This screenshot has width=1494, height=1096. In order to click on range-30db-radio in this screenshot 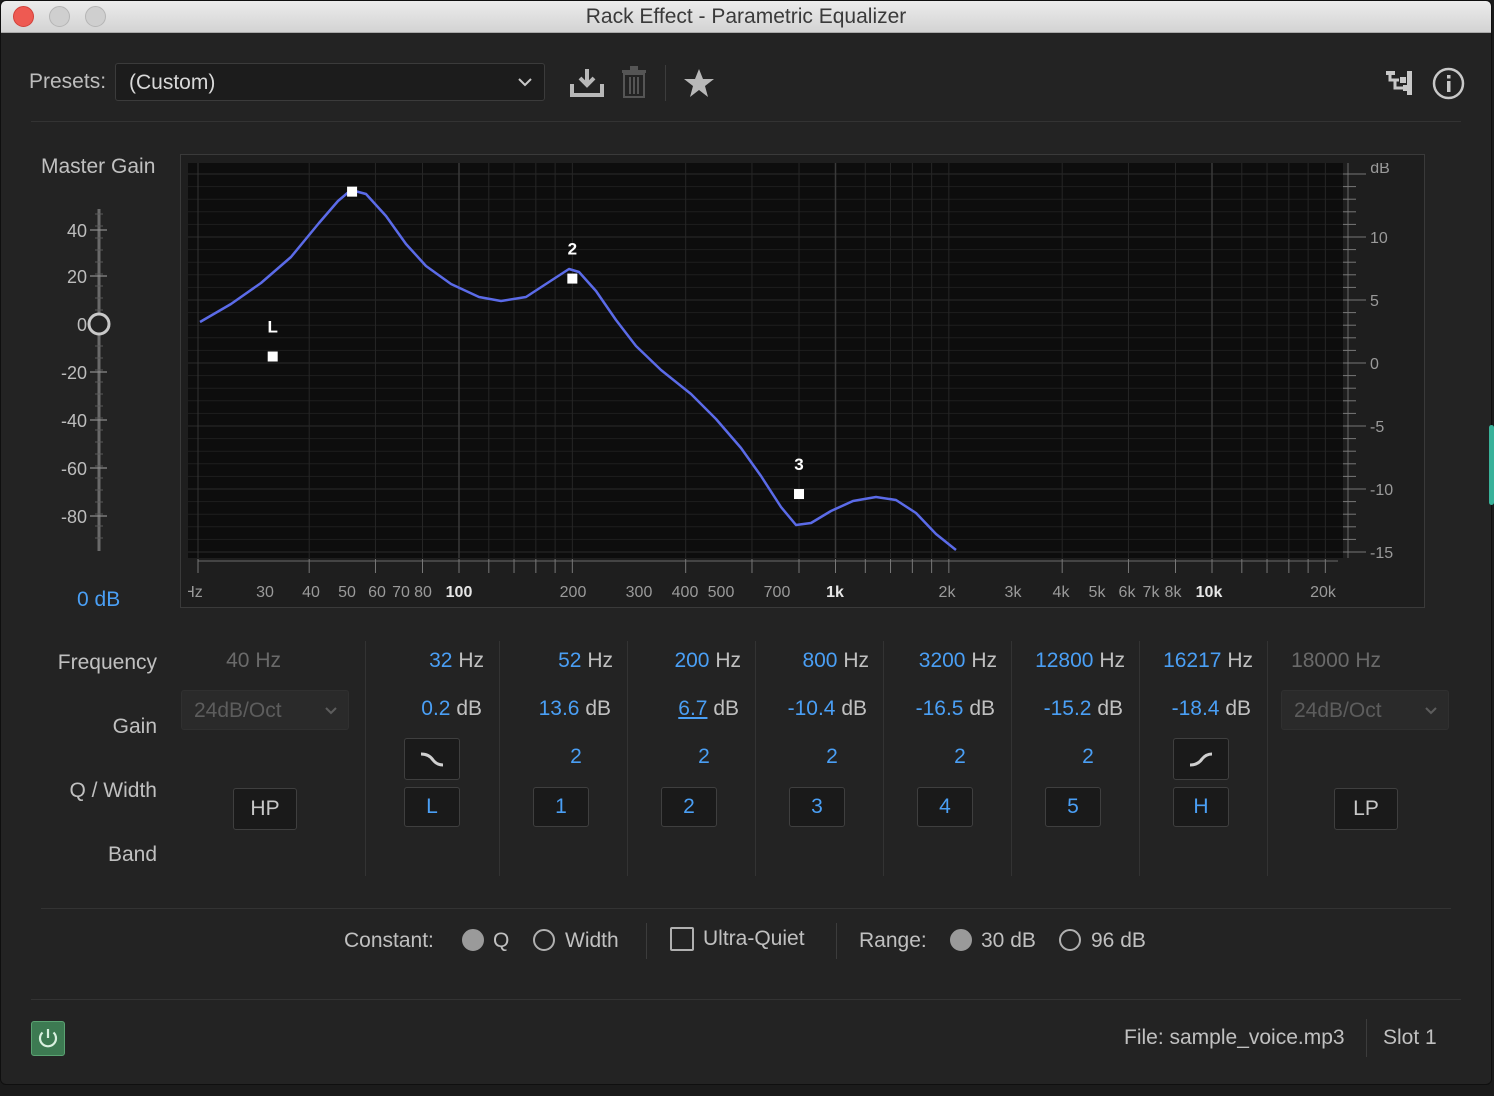, I will do `click(961, 940)`.